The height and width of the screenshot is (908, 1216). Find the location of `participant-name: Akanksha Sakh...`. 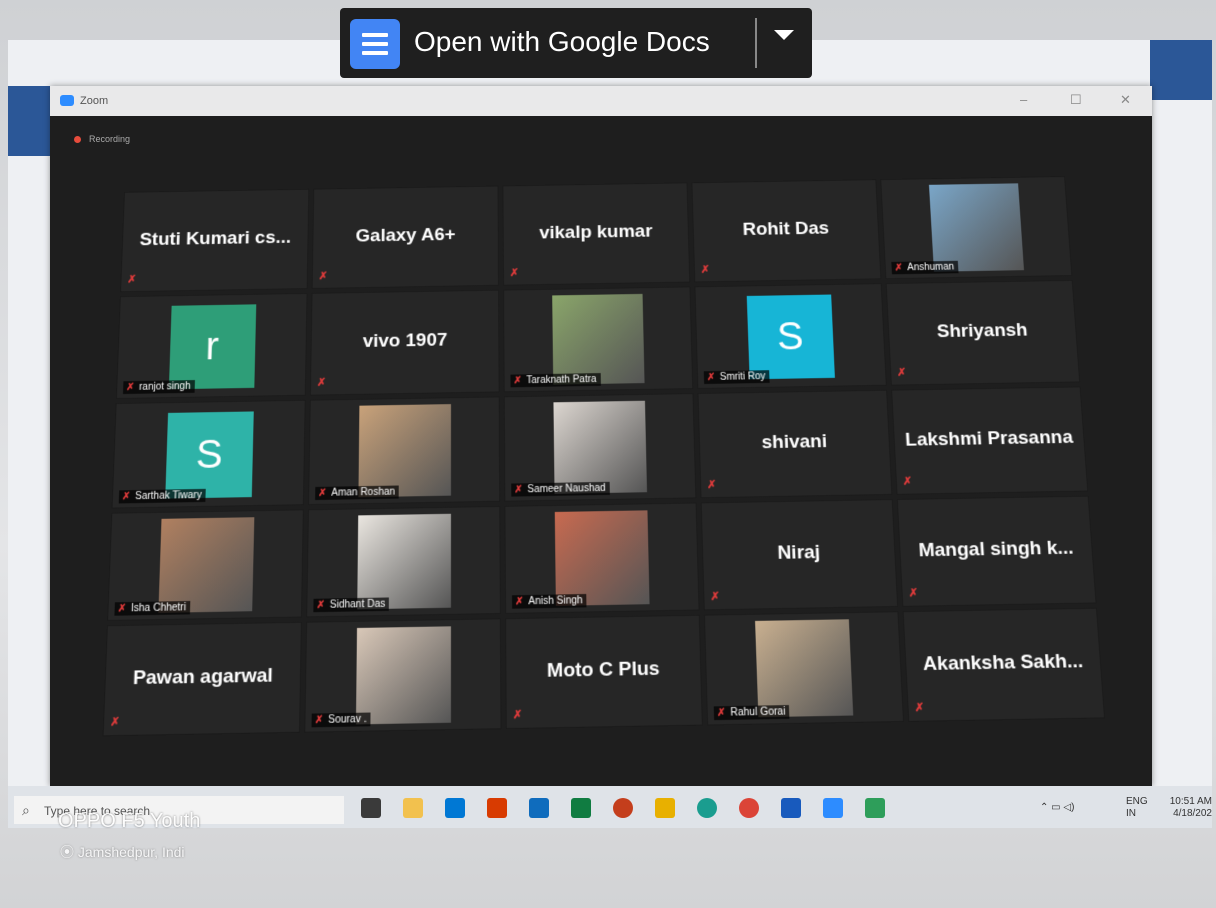

participant-name: Akanksha Sakh... is located at coordinates (1003, 663).